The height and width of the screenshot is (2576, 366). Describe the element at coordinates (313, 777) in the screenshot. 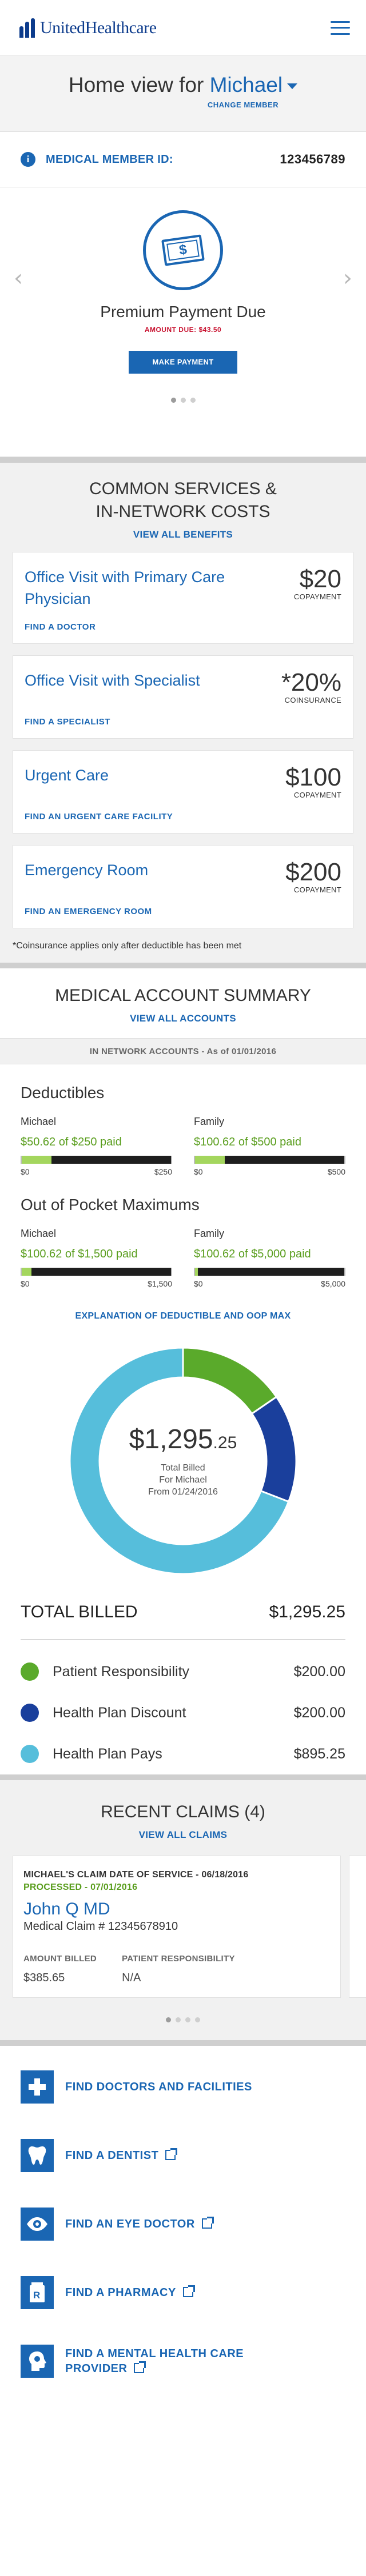

I see `service-amount: $100` at that location.